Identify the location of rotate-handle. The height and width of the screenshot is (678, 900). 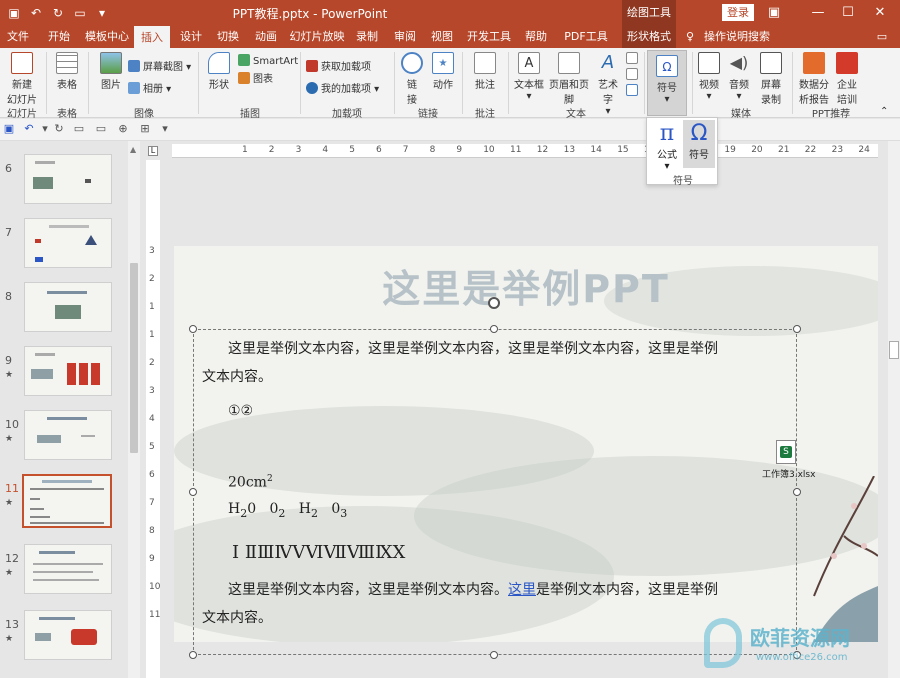
(494, 303).